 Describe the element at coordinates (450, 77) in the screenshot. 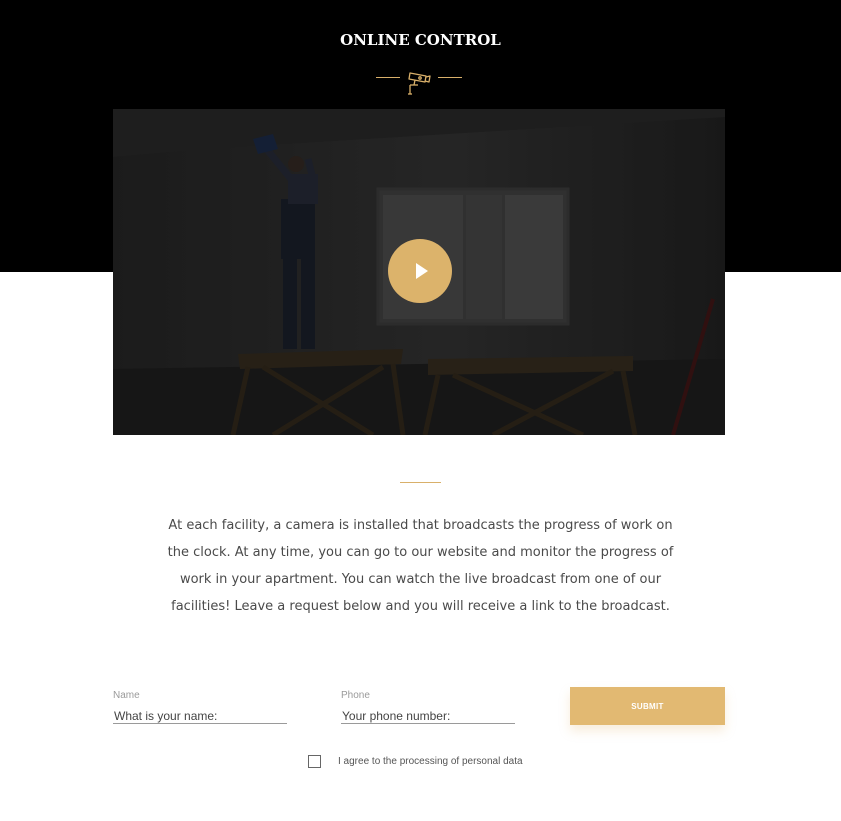

I see `ornament-line-right` at that location.